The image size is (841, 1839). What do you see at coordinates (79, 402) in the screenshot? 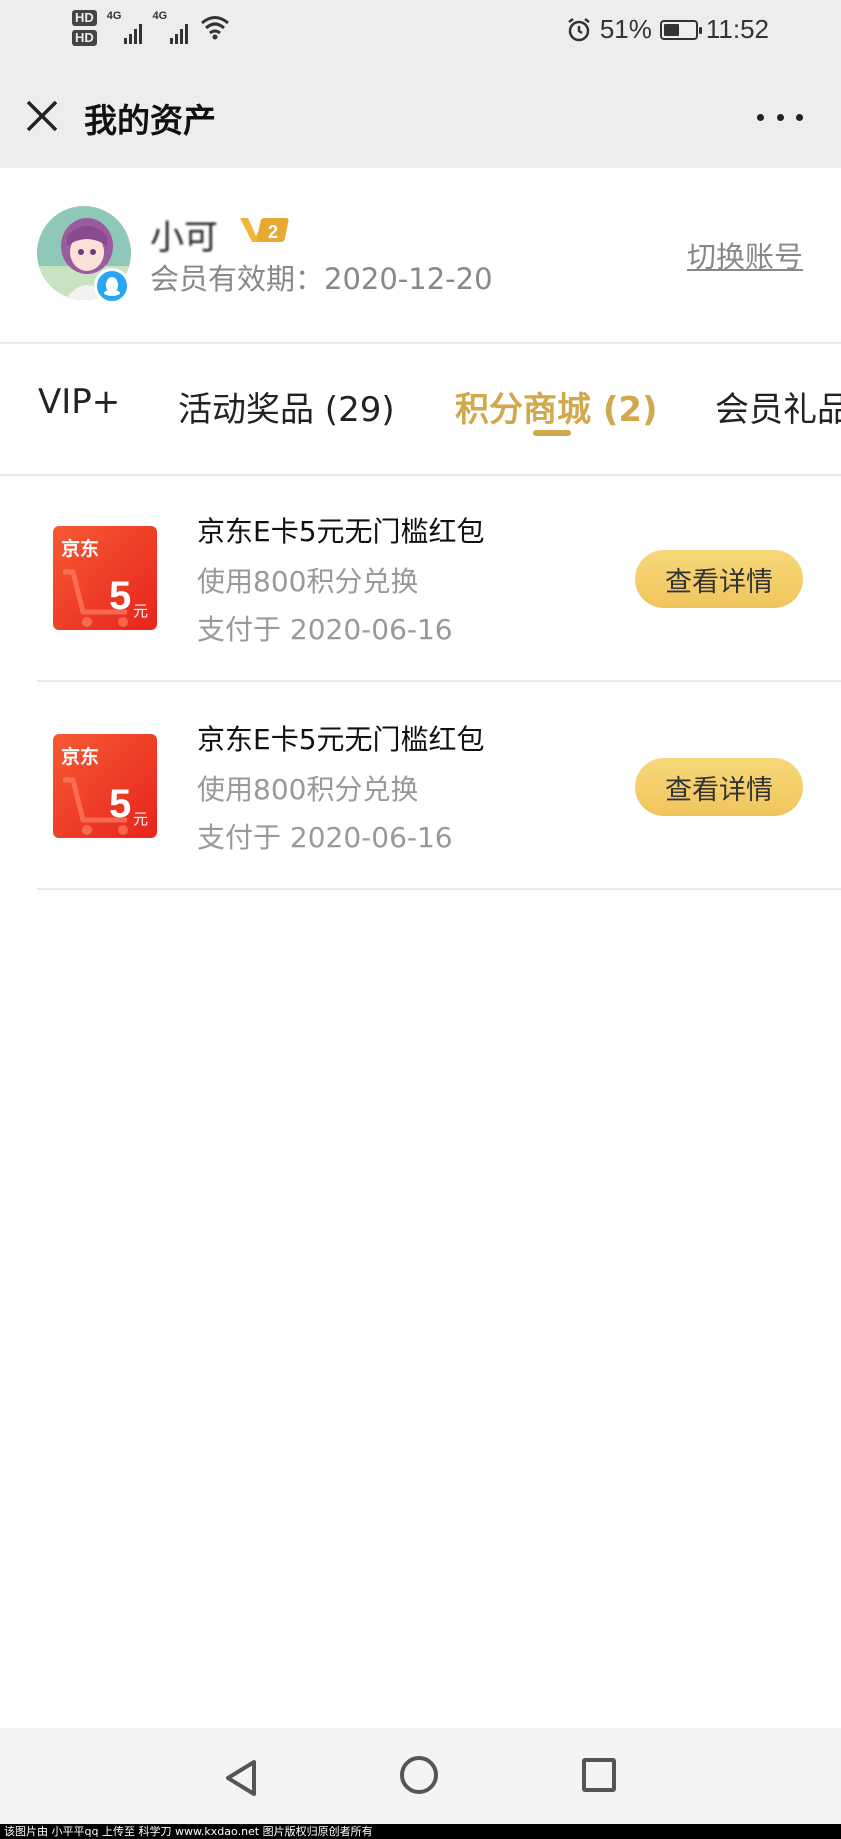
I see `tab-vip-plus: VIP+` at bounding box center [79, 402].